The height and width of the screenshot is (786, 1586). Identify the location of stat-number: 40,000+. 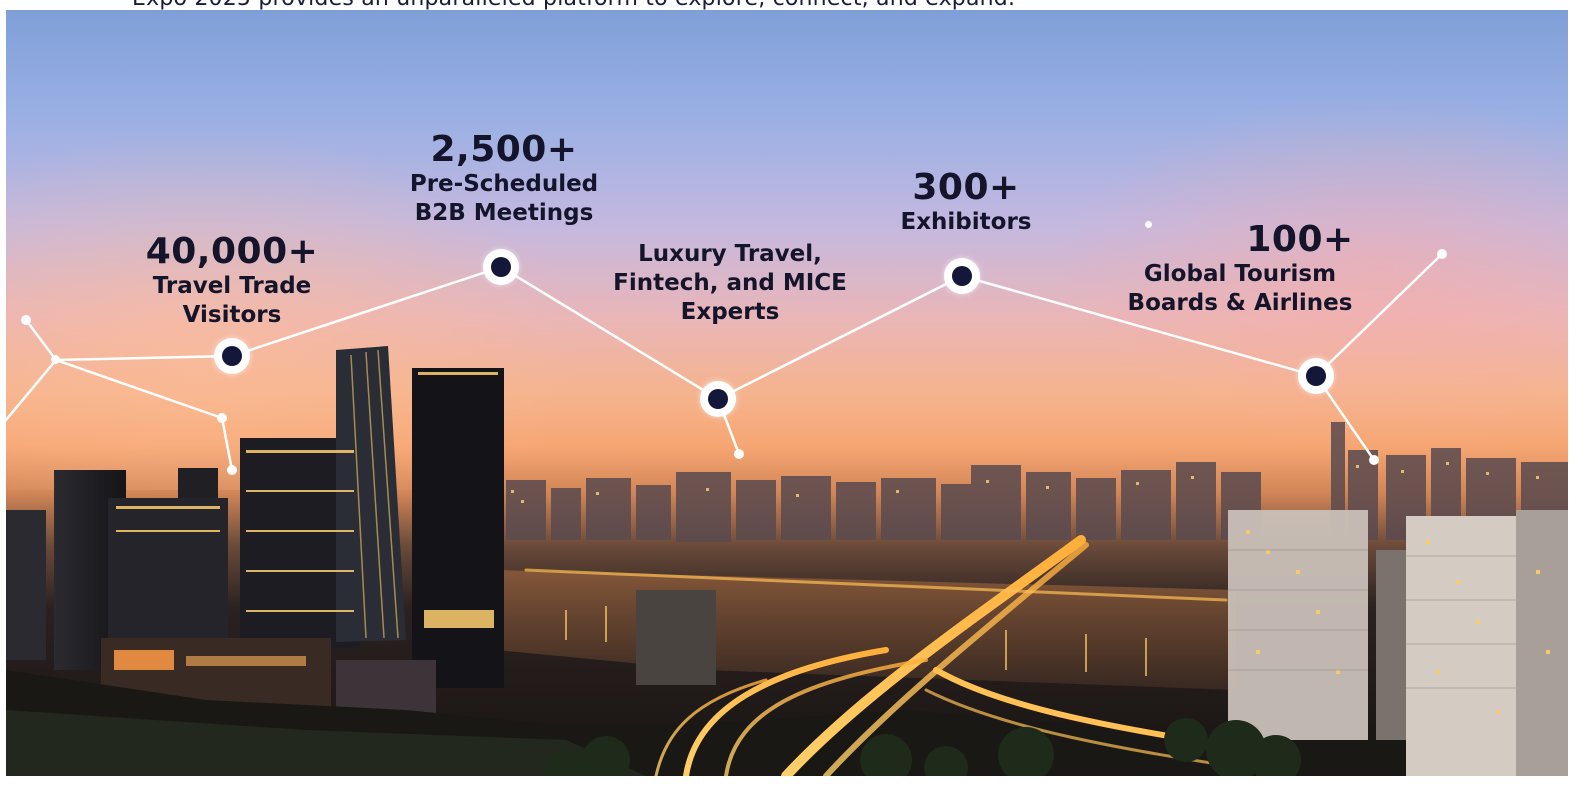
(232, 251).